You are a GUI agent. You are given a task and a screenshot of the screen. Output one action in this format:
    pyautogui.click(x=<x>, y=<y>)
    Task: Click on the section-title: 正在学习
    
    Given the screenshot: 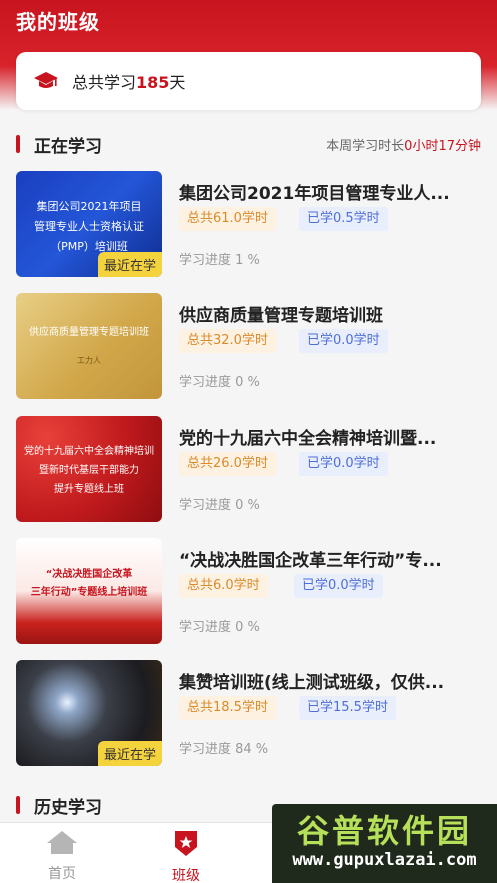 What is the action you would take?
    pyautogui.click(x=68, y=146)
    